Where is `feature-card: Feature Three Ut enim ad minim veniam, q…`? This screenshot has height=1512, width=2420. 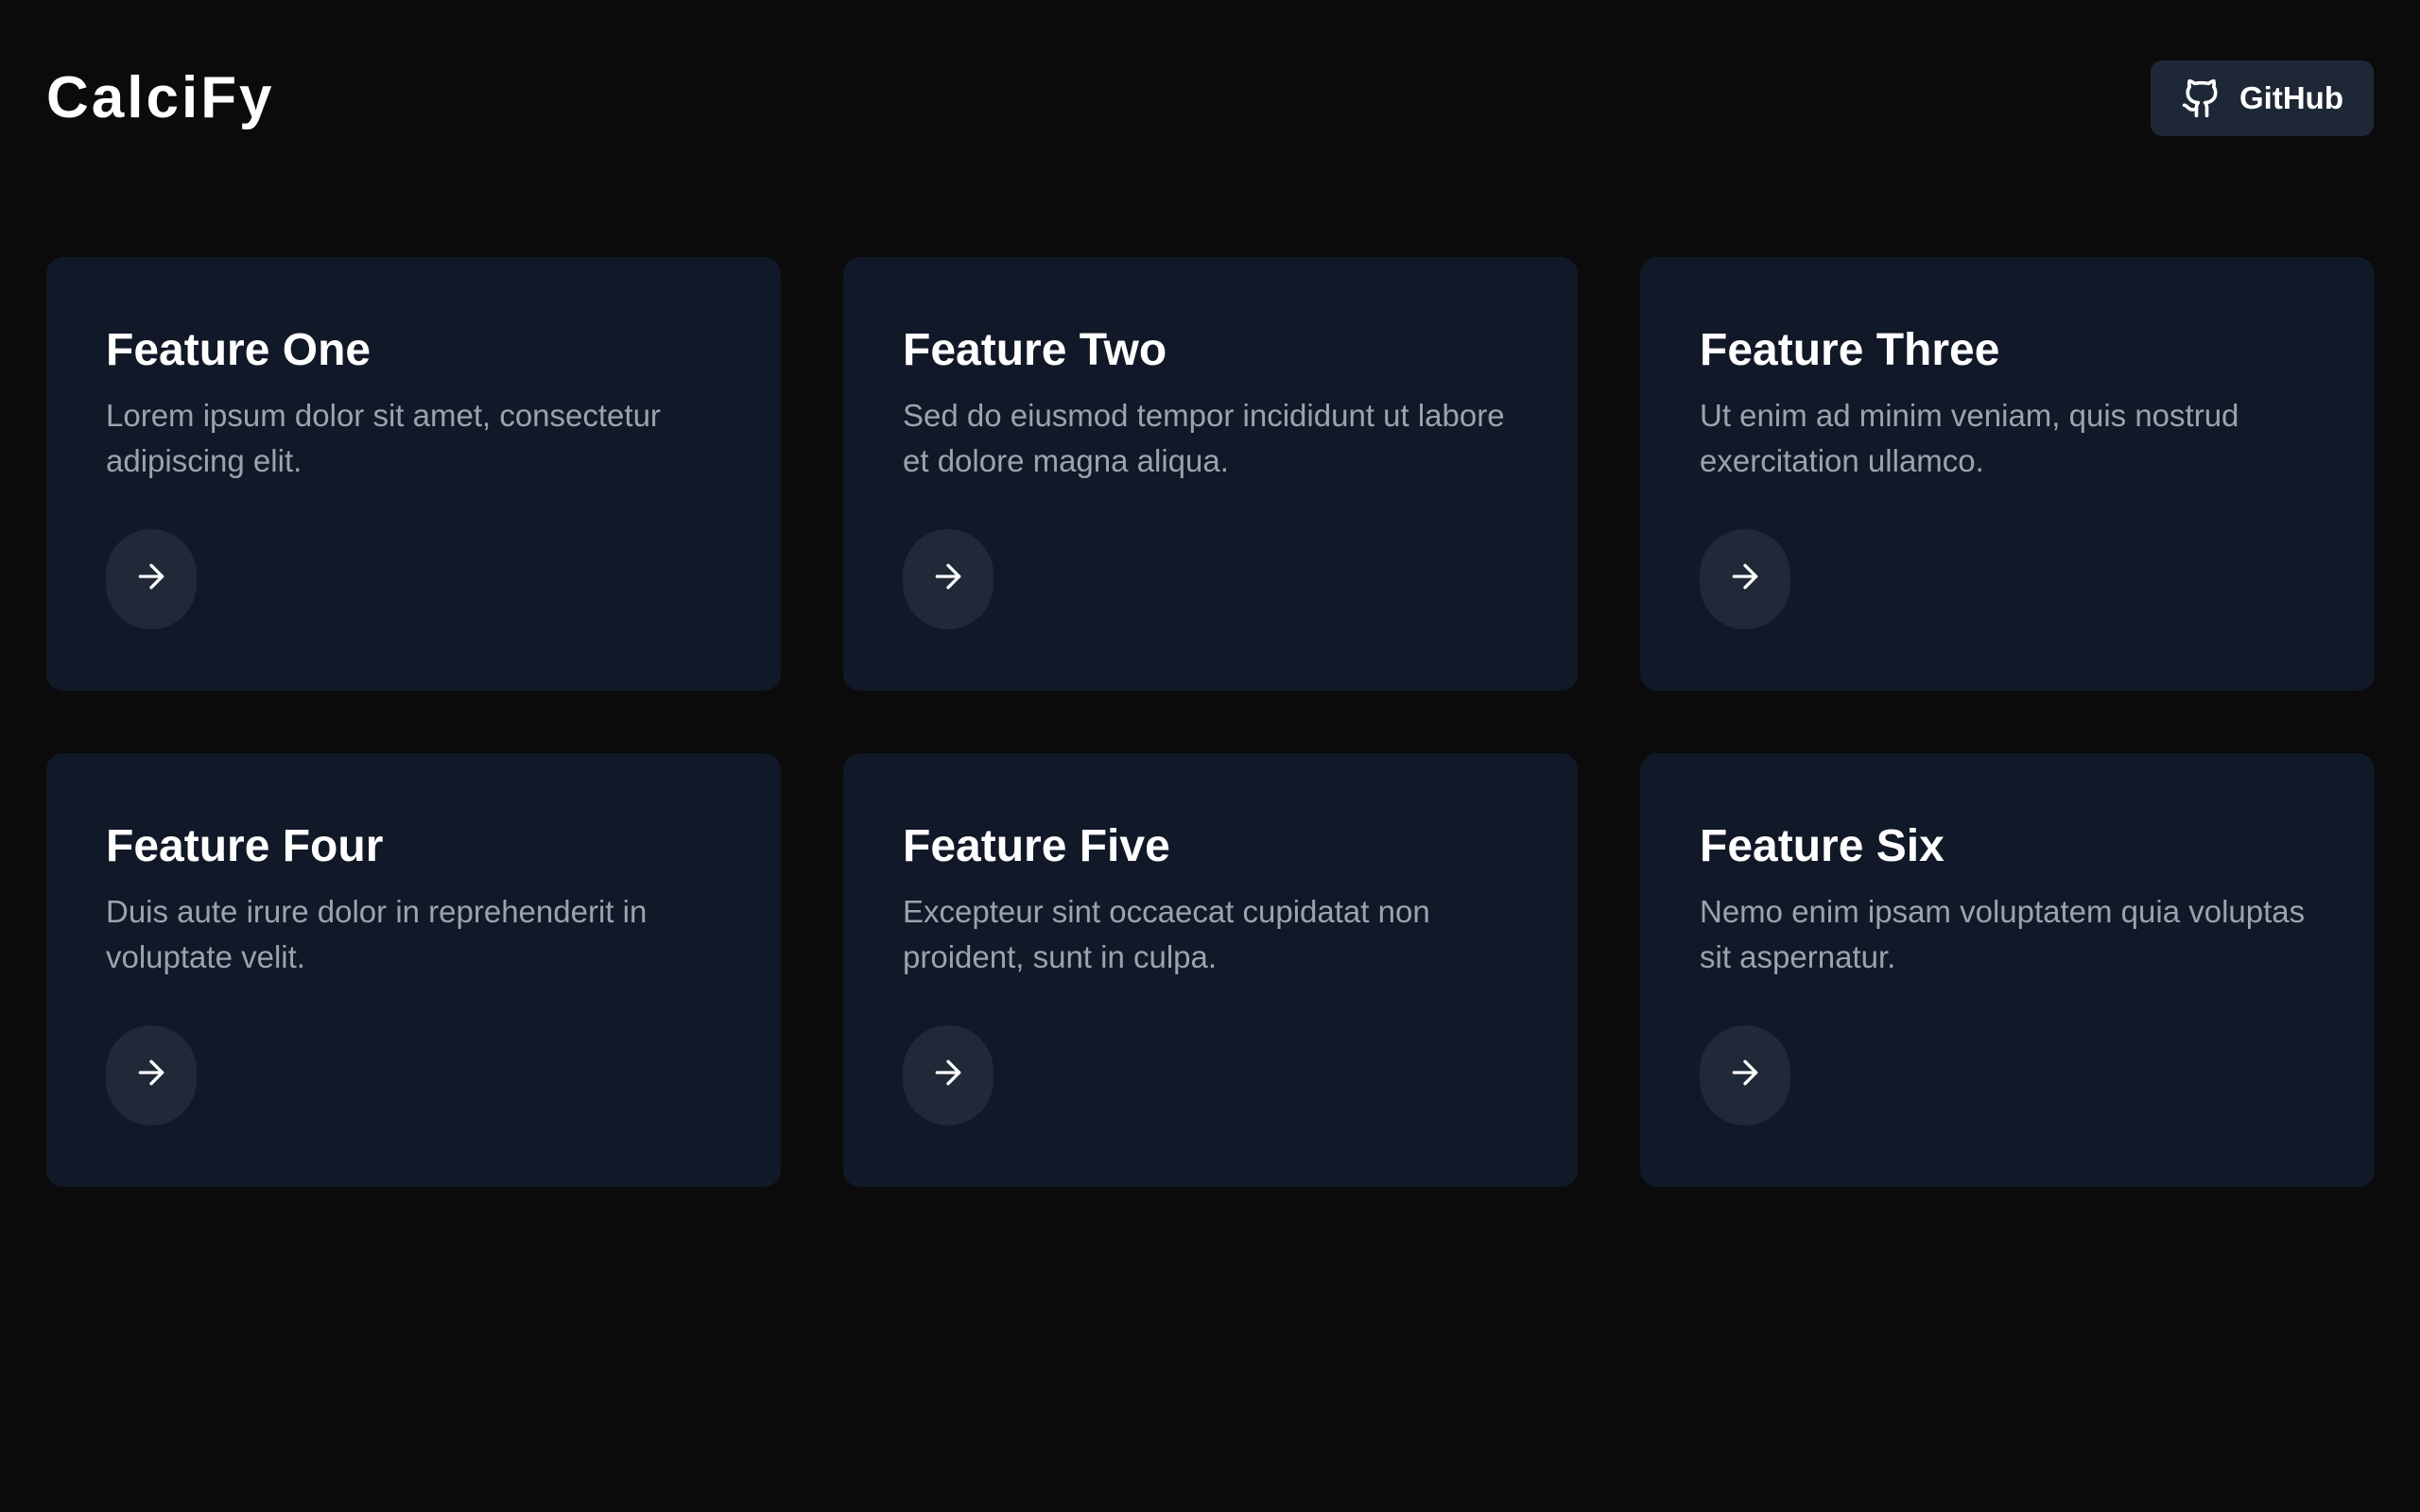
feature-card: Feature Three Ut enim ad minim veniam, q… is located at coordinates (2007, 474).